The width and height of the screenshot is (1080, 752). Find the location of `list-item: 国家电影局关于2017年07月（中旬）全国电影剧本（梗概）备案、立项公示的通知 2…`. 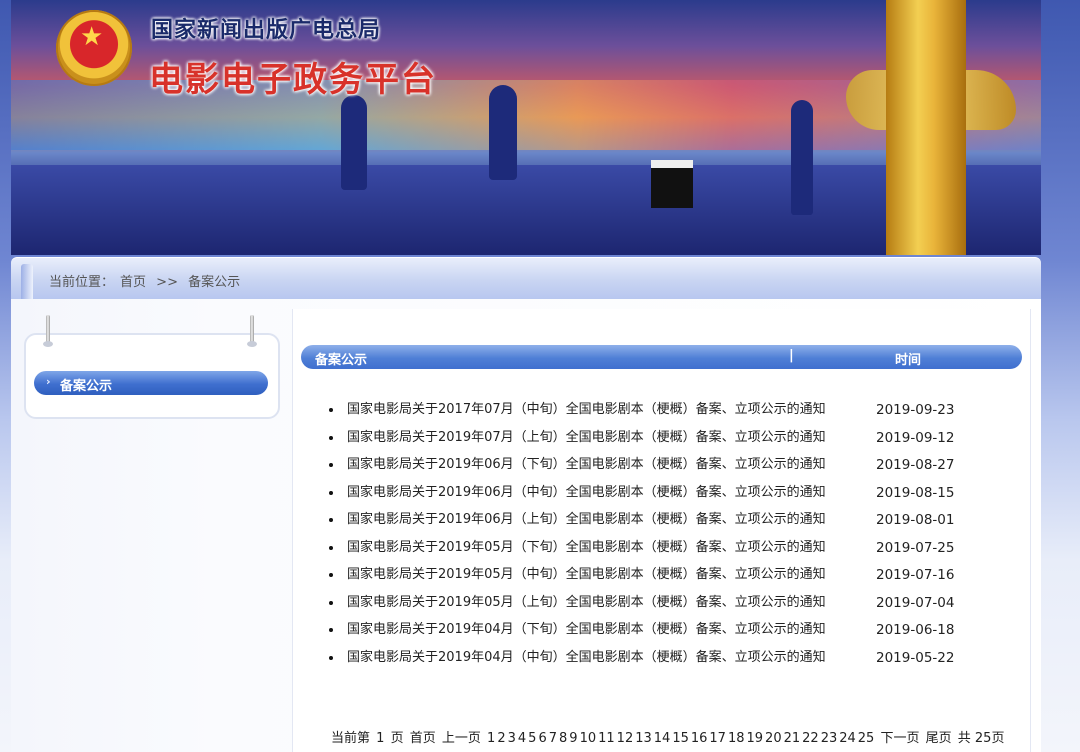

list-item: 国家电影局关于2017年07月（中旬）全国电影剧本（梗概）备案、立项公示的通知 2… is located at coordinates (669, 414).